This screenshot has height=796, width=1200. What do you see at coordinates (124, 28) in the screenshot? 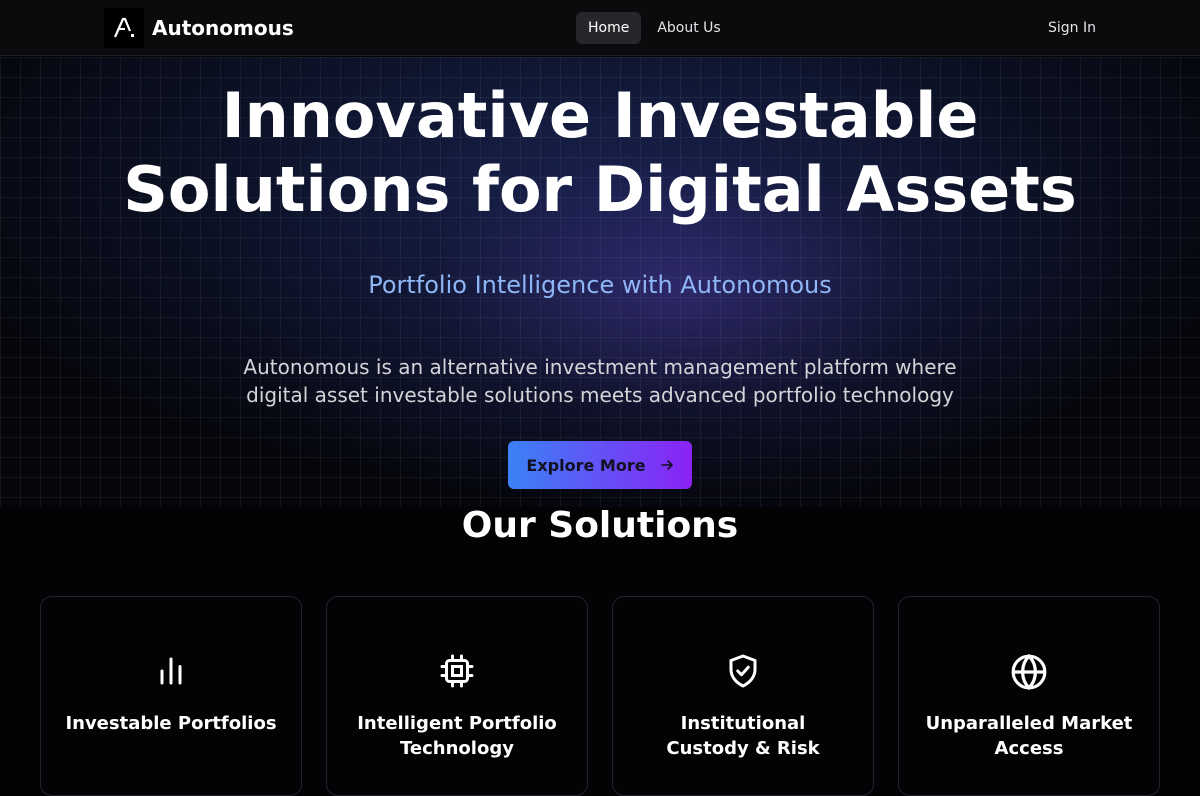
I see `autonomous-logo-icon` at bounding box center [124, 28].